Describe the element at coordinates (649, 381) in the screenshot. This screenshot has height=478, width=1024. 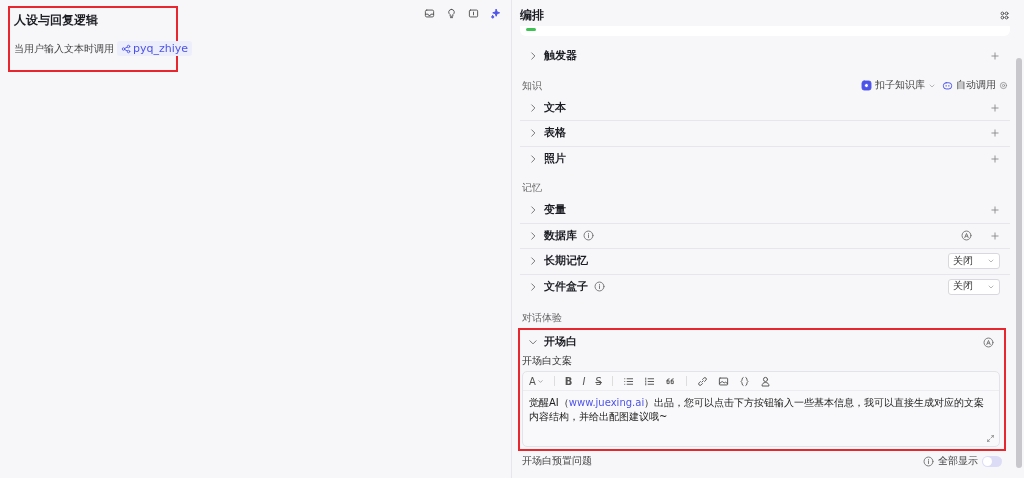
I see `numbered-list-icon` at that location.